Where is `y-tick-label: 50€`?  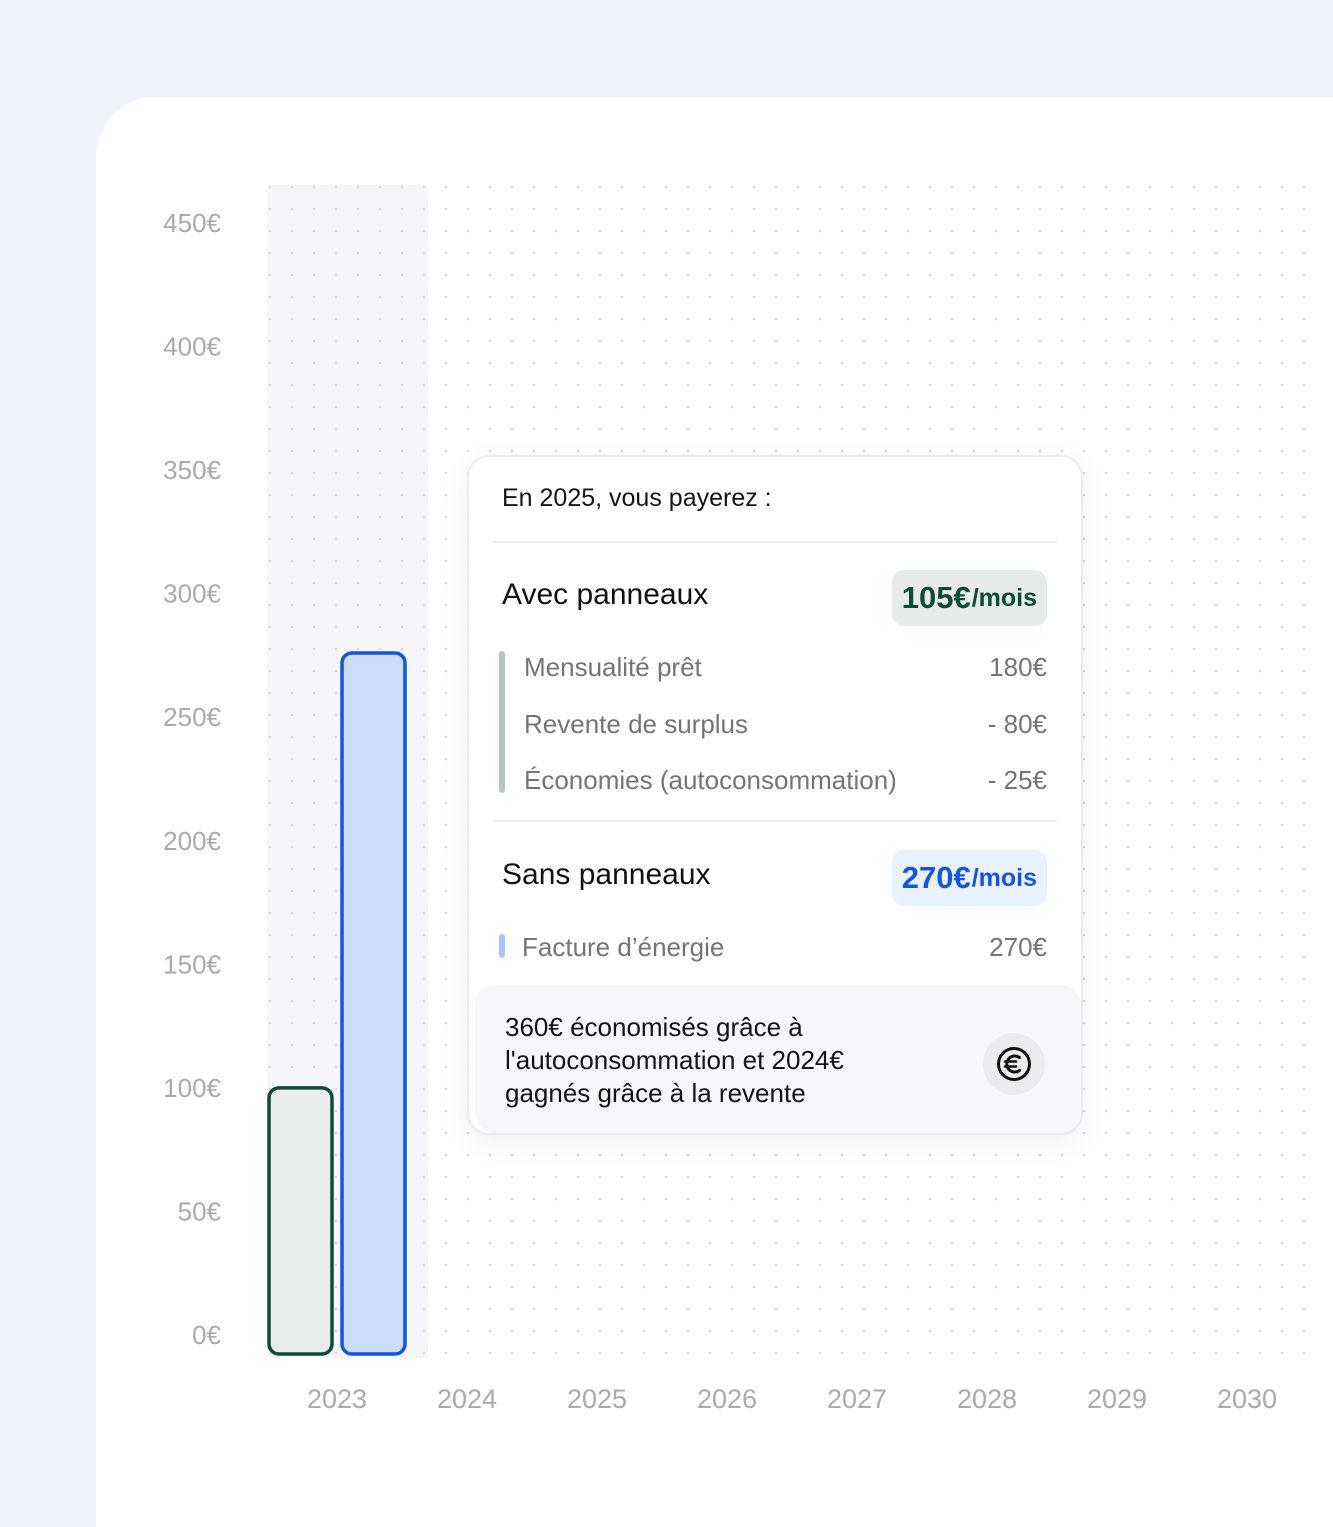 y-tick-label: 50€ is located at coordinates (200, 1211).